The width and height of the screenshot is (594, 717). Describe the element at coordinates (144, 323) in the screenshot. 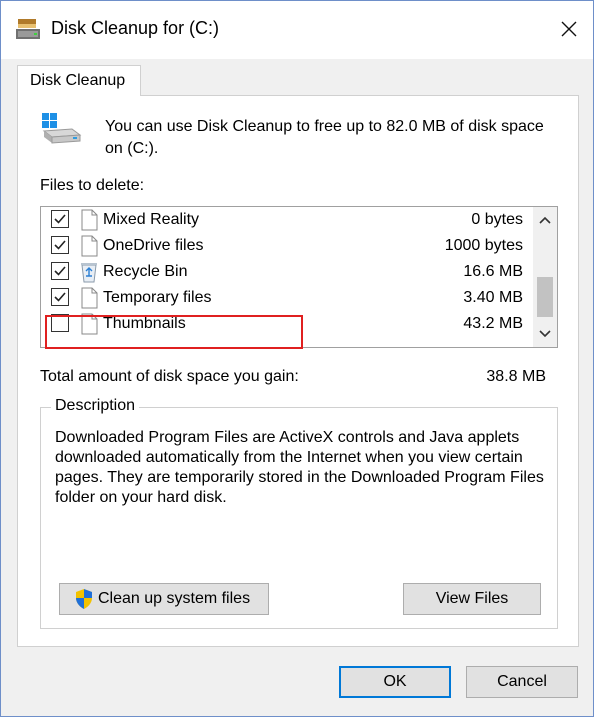

I see `item-name: Thumbnails` at that location.